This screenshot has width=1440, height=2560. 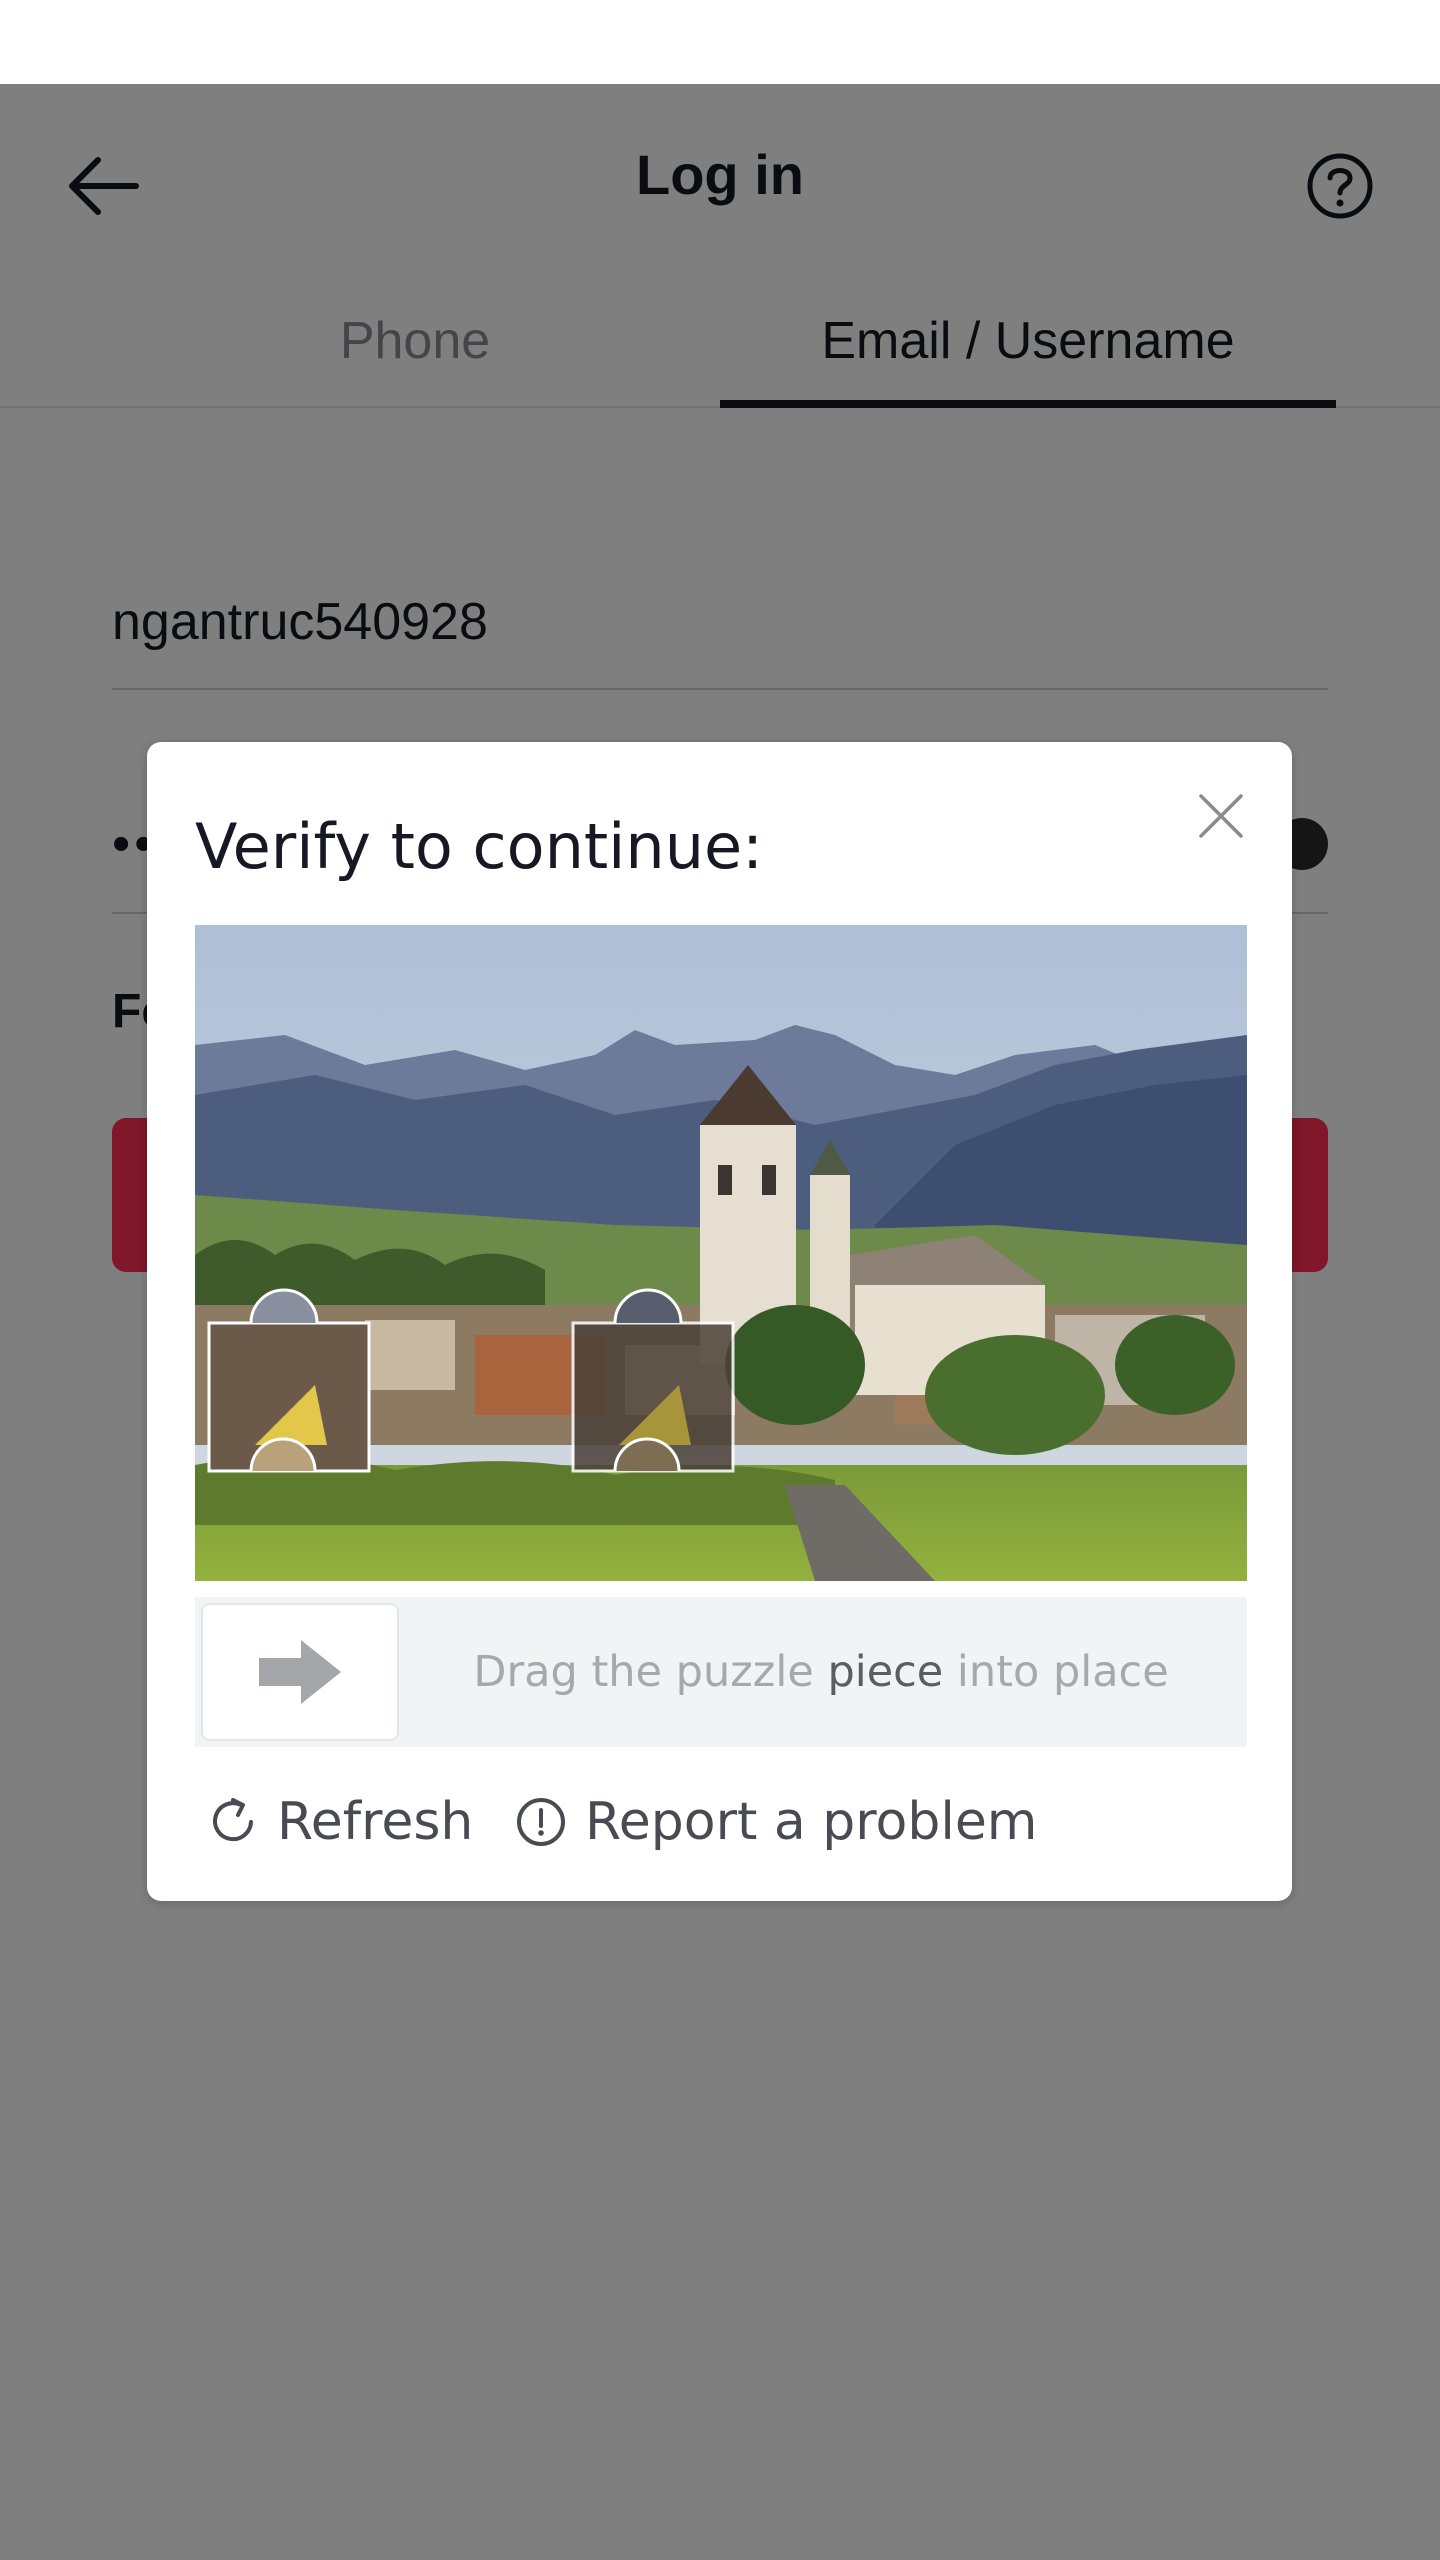 I want to click on refresh-label: Refresh, so click(x=375, y=1822).